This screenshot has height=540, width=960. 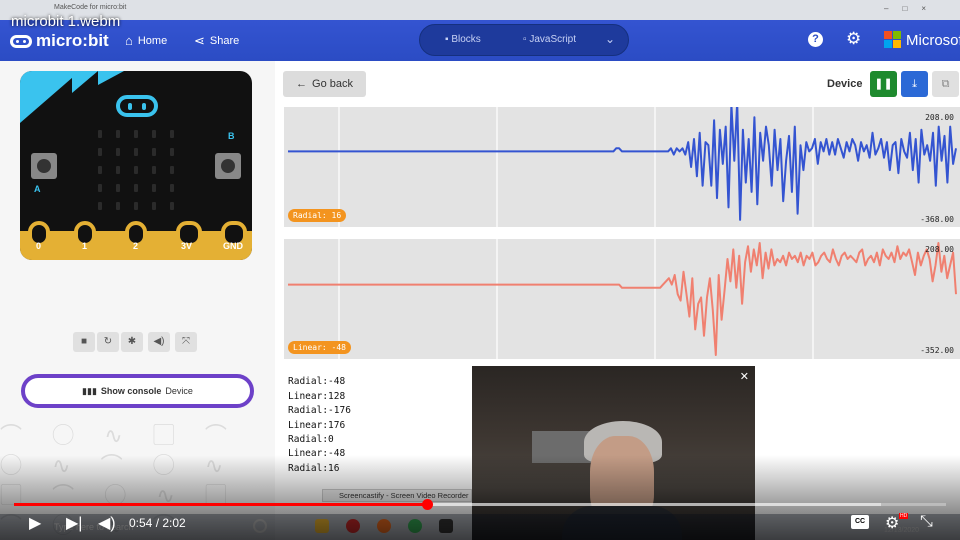 What do you see at coordinates (159, 342) in the screenshot?
I see `mute-icon: ◀)` at bounding box center [159, 342].